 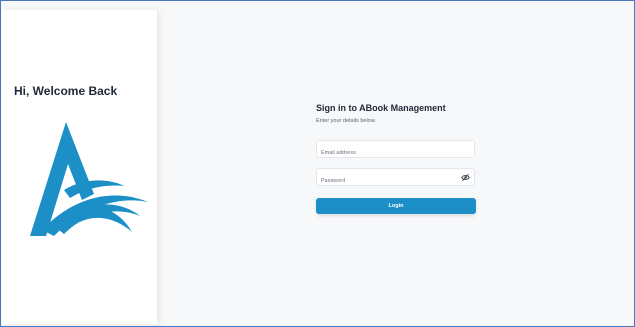 What do you see at coordinates (396, 206) in the screenshot?
I see `login-button: Login` at bounding box center [396, 206].